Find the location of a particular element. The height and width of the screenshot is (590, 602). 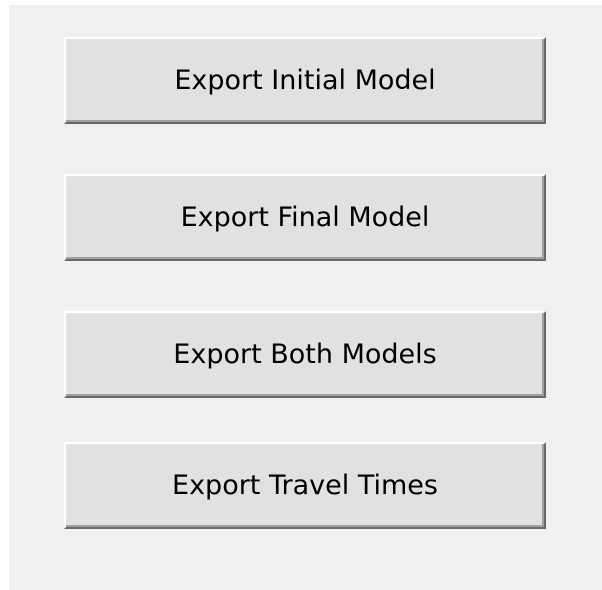

export-travel-times-label: Export Travel Times is located at coordinates (305, 485).